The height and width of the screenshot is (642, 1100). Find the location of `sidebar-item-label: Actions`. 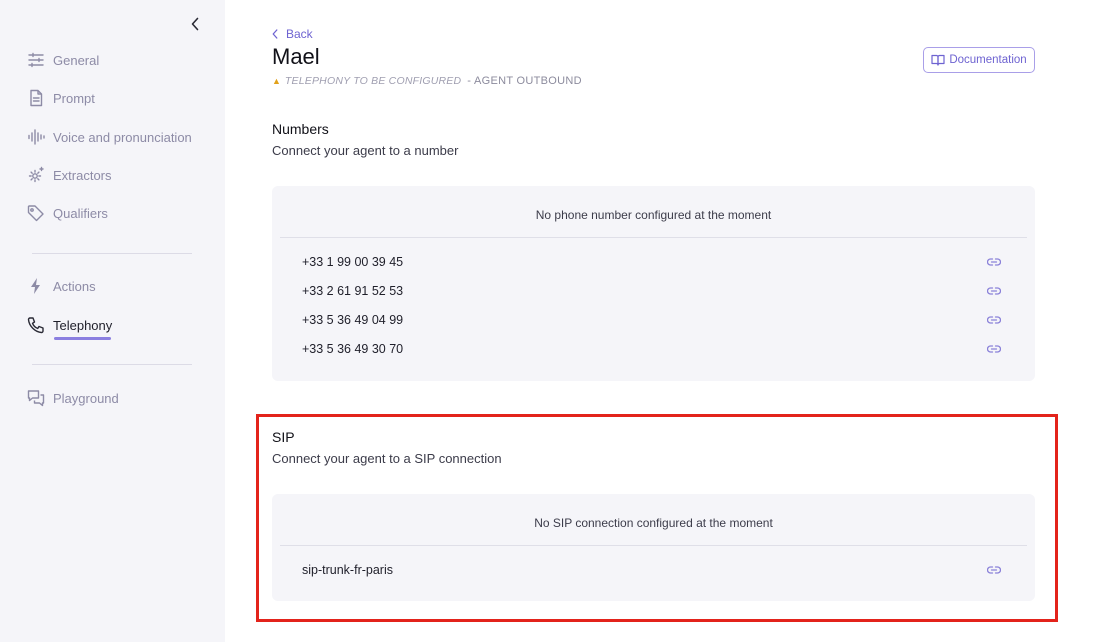

sidebar-item-label: Actions is located at coordinates (74, 286).